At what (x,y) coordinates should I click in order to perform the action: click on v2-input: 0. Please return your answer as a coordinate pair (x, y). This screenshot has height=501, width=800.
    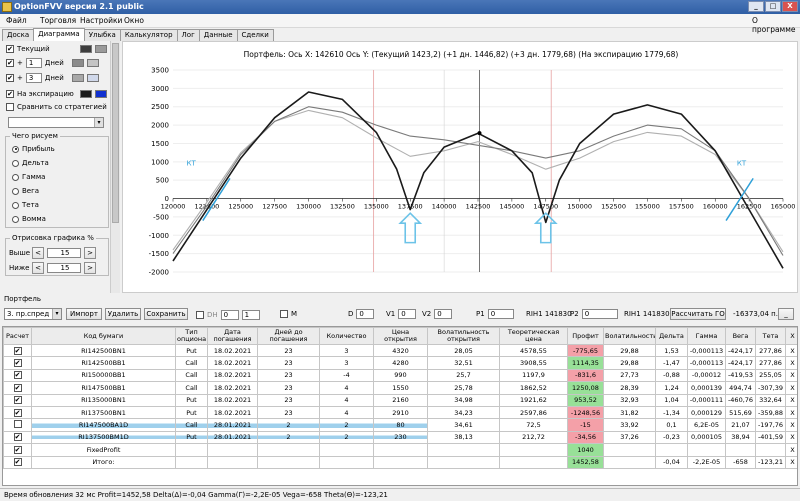
    Looking at the image, I should click on (443, 314).